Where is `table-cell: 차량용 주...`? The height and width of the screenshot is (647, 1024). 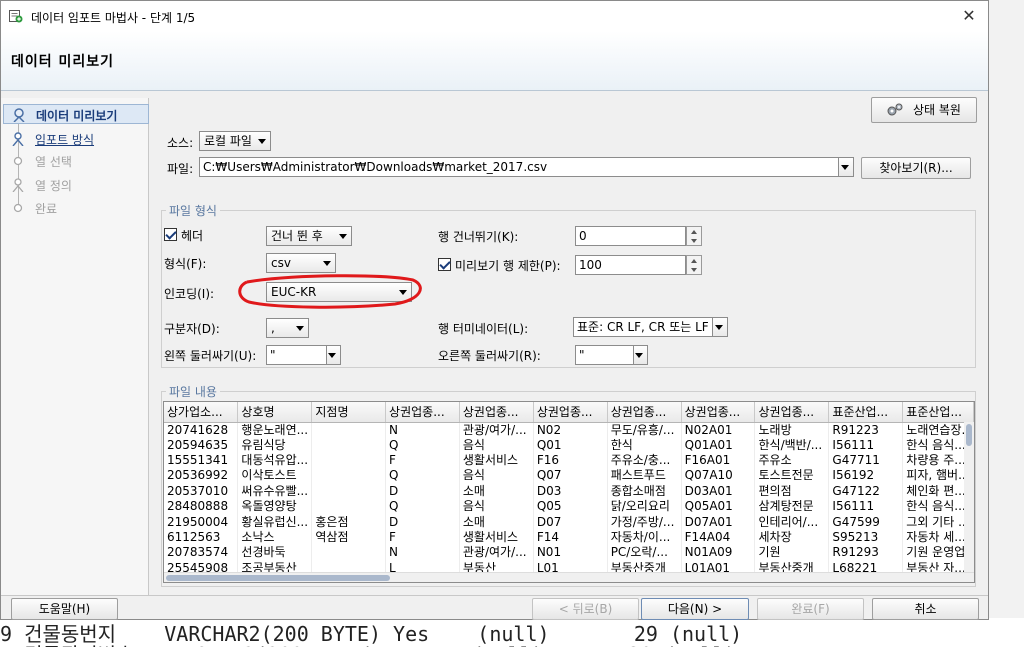 table-cell: 차량용 주... is located at coordinates (938, 460).